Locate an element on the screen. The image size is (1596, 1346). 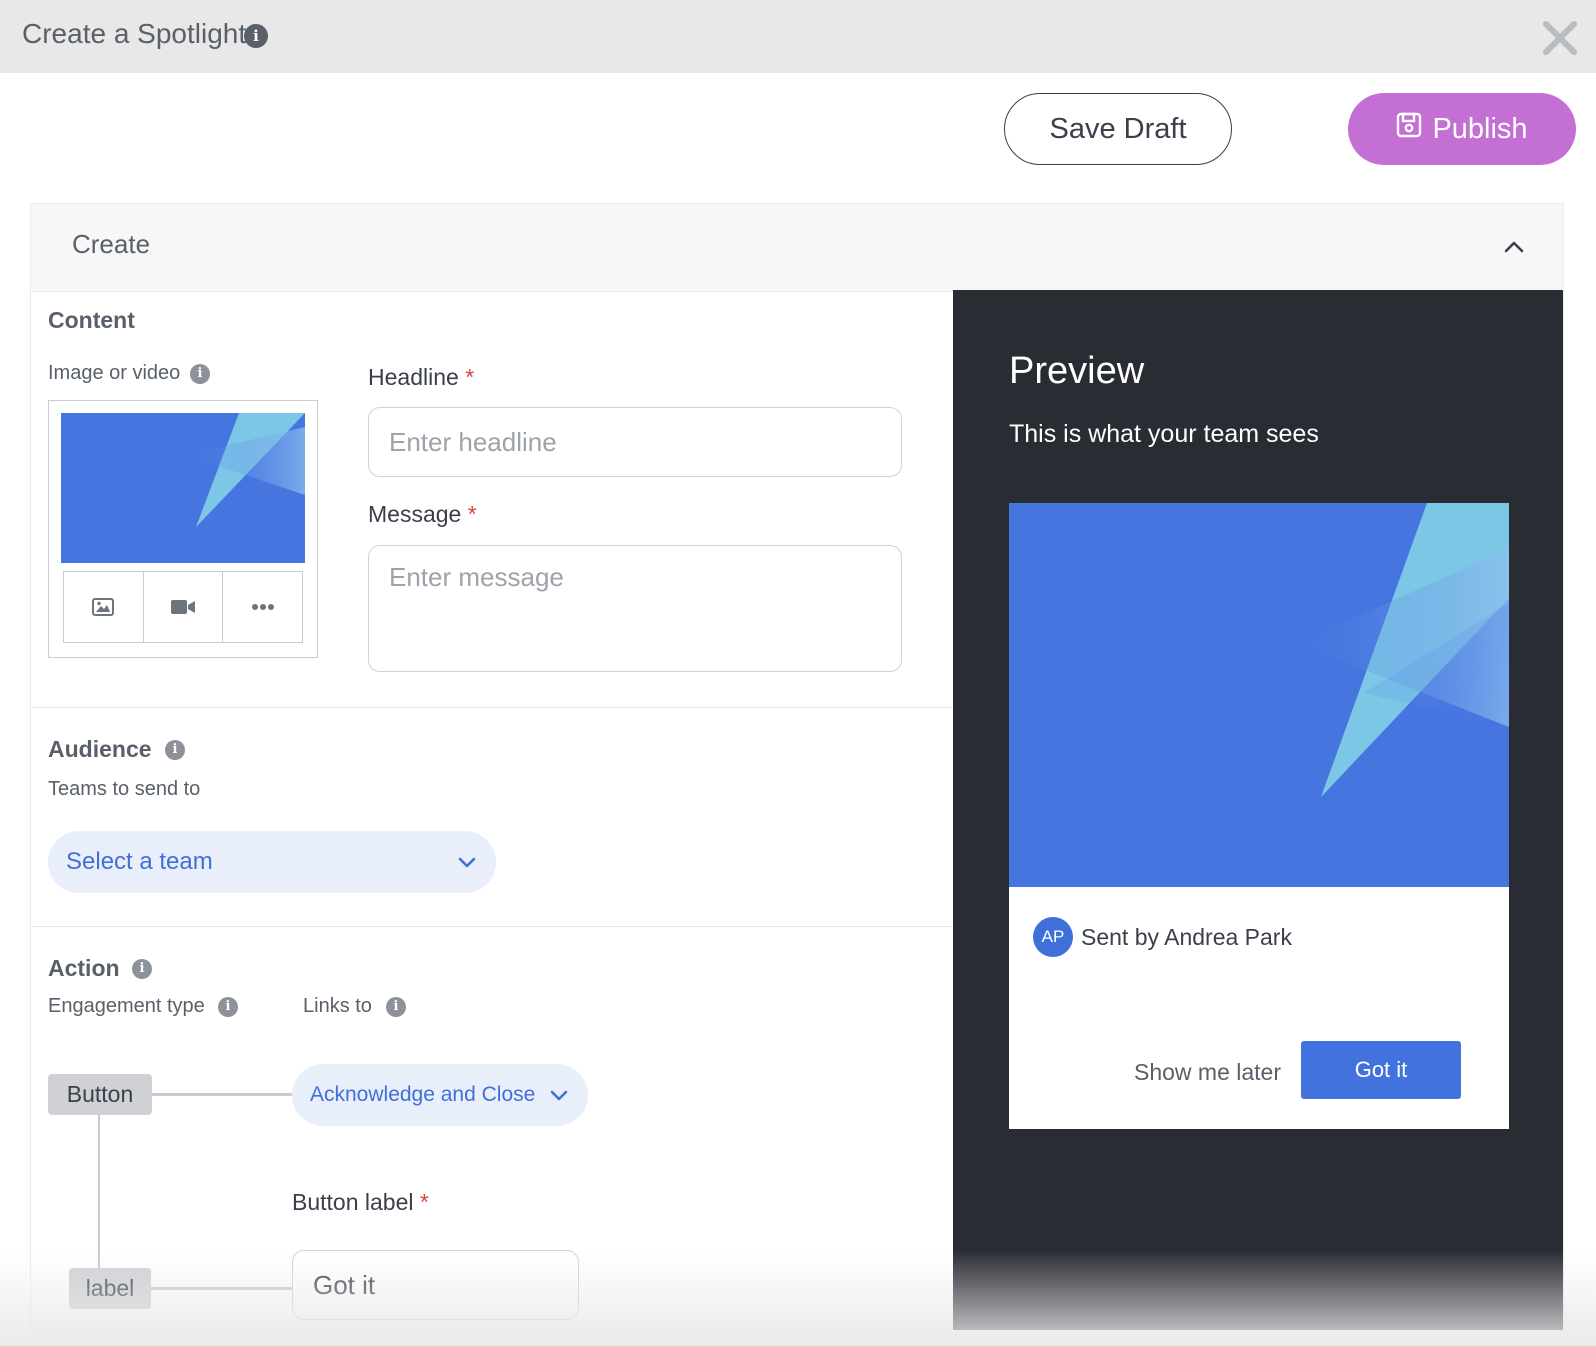
headline-input is located at coordinates (635, 442).